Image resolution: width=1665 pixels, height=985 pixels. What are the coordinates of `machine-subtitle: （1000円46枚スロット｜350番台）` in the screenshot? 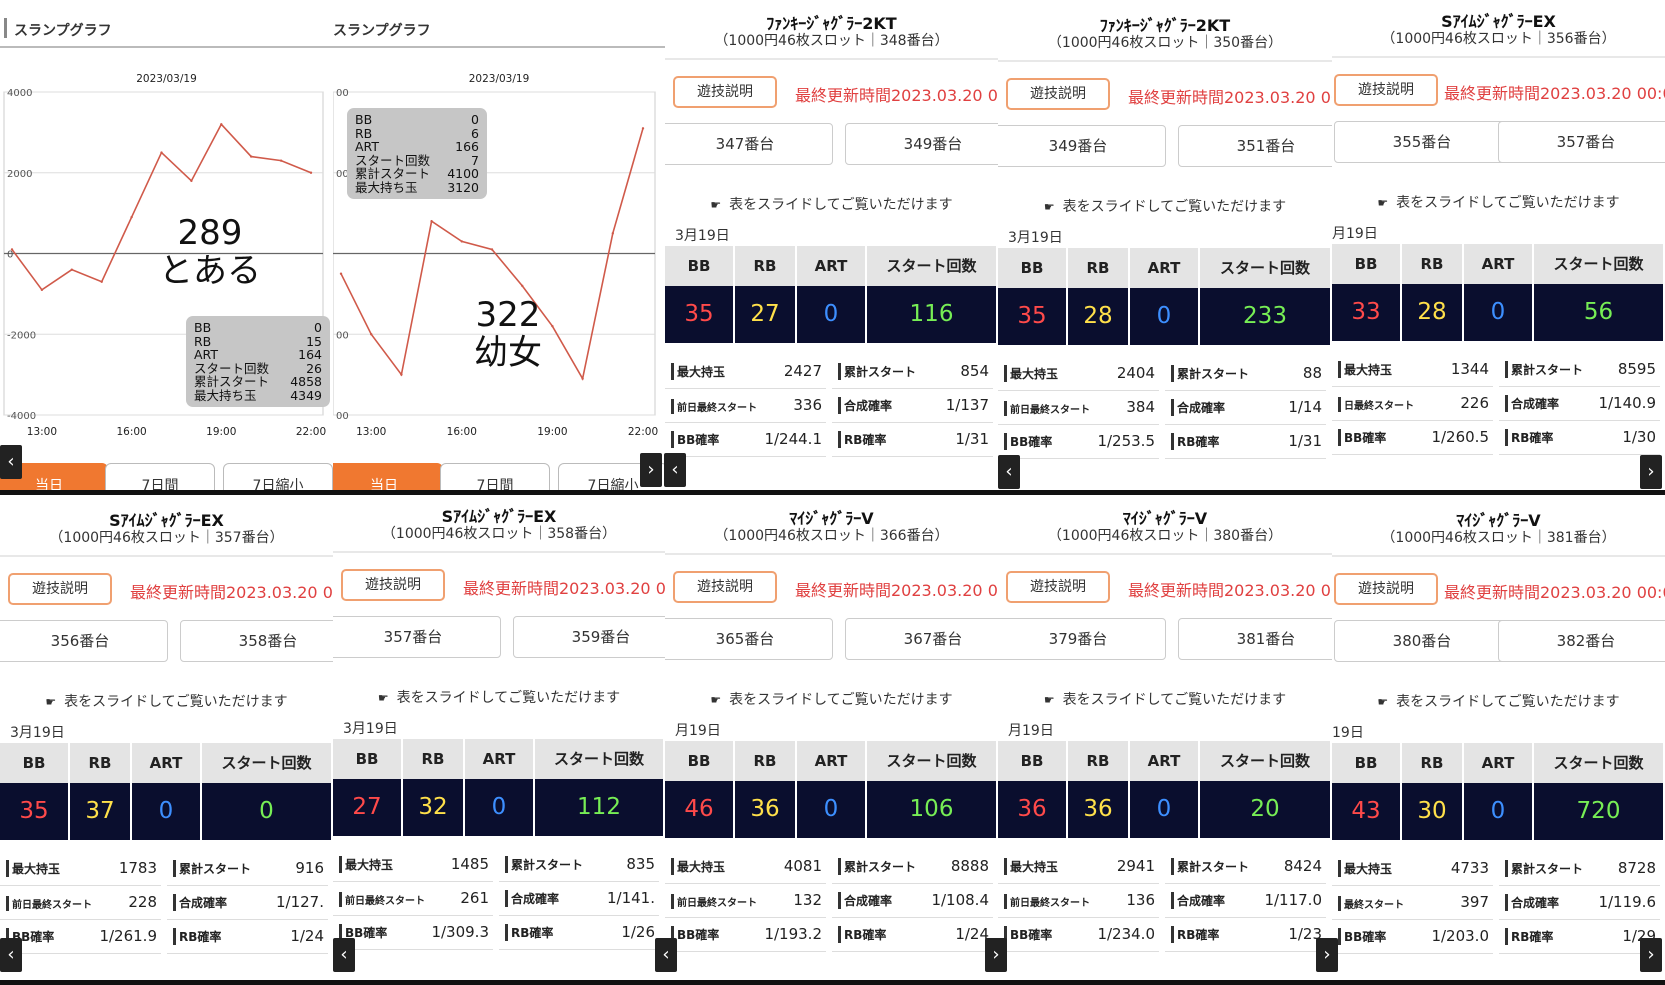 It's located at (1165, 43).